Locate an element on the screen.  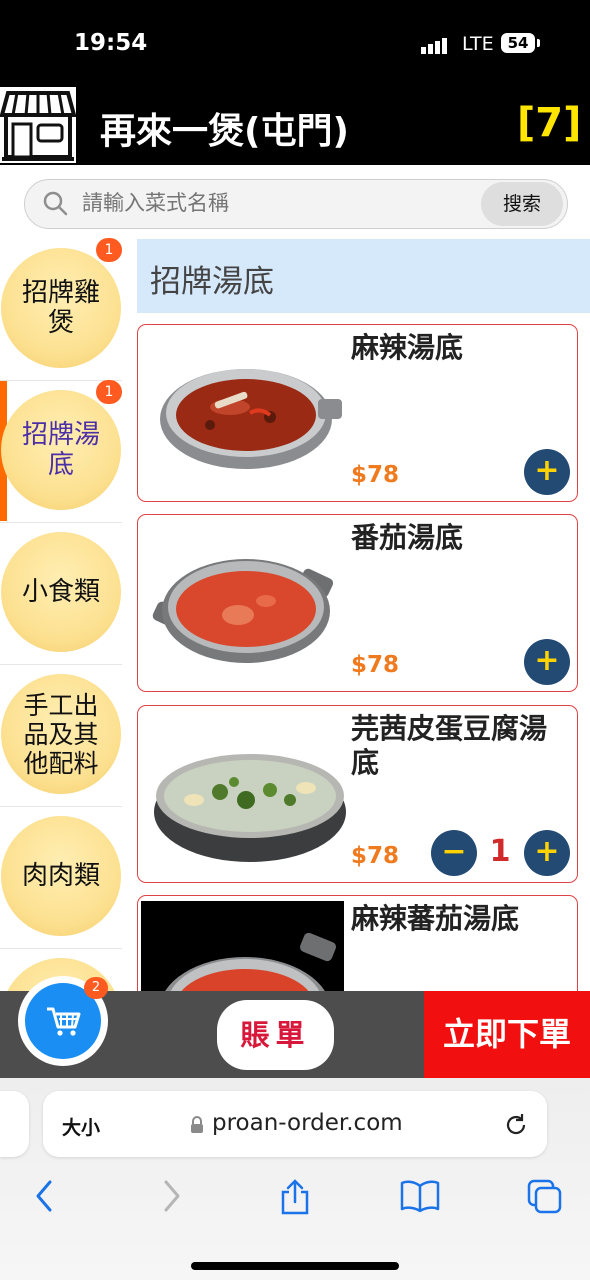
text-size-button: 大小 is located at coordinates (81, 1126).